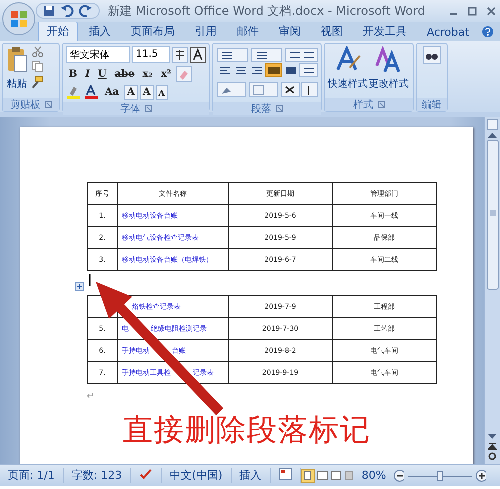 This screenshot has width=500, height=489. I want to click on scroll-down-icon, so click(492, 437).